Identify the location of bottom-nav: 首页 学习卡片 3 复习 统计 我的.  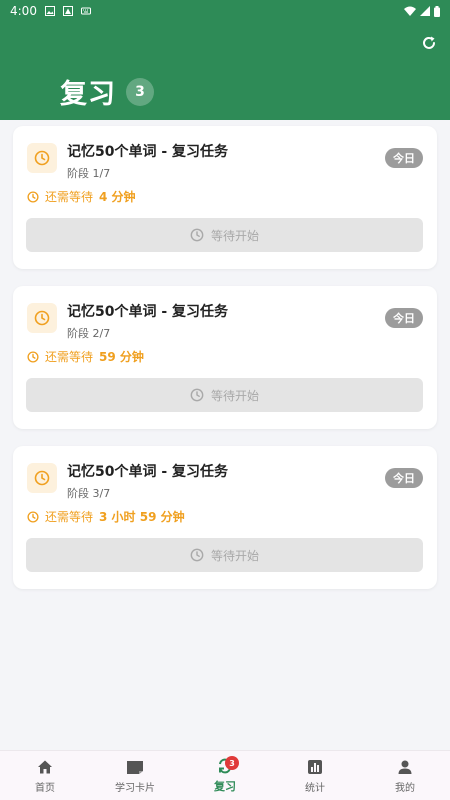
(225, 775).